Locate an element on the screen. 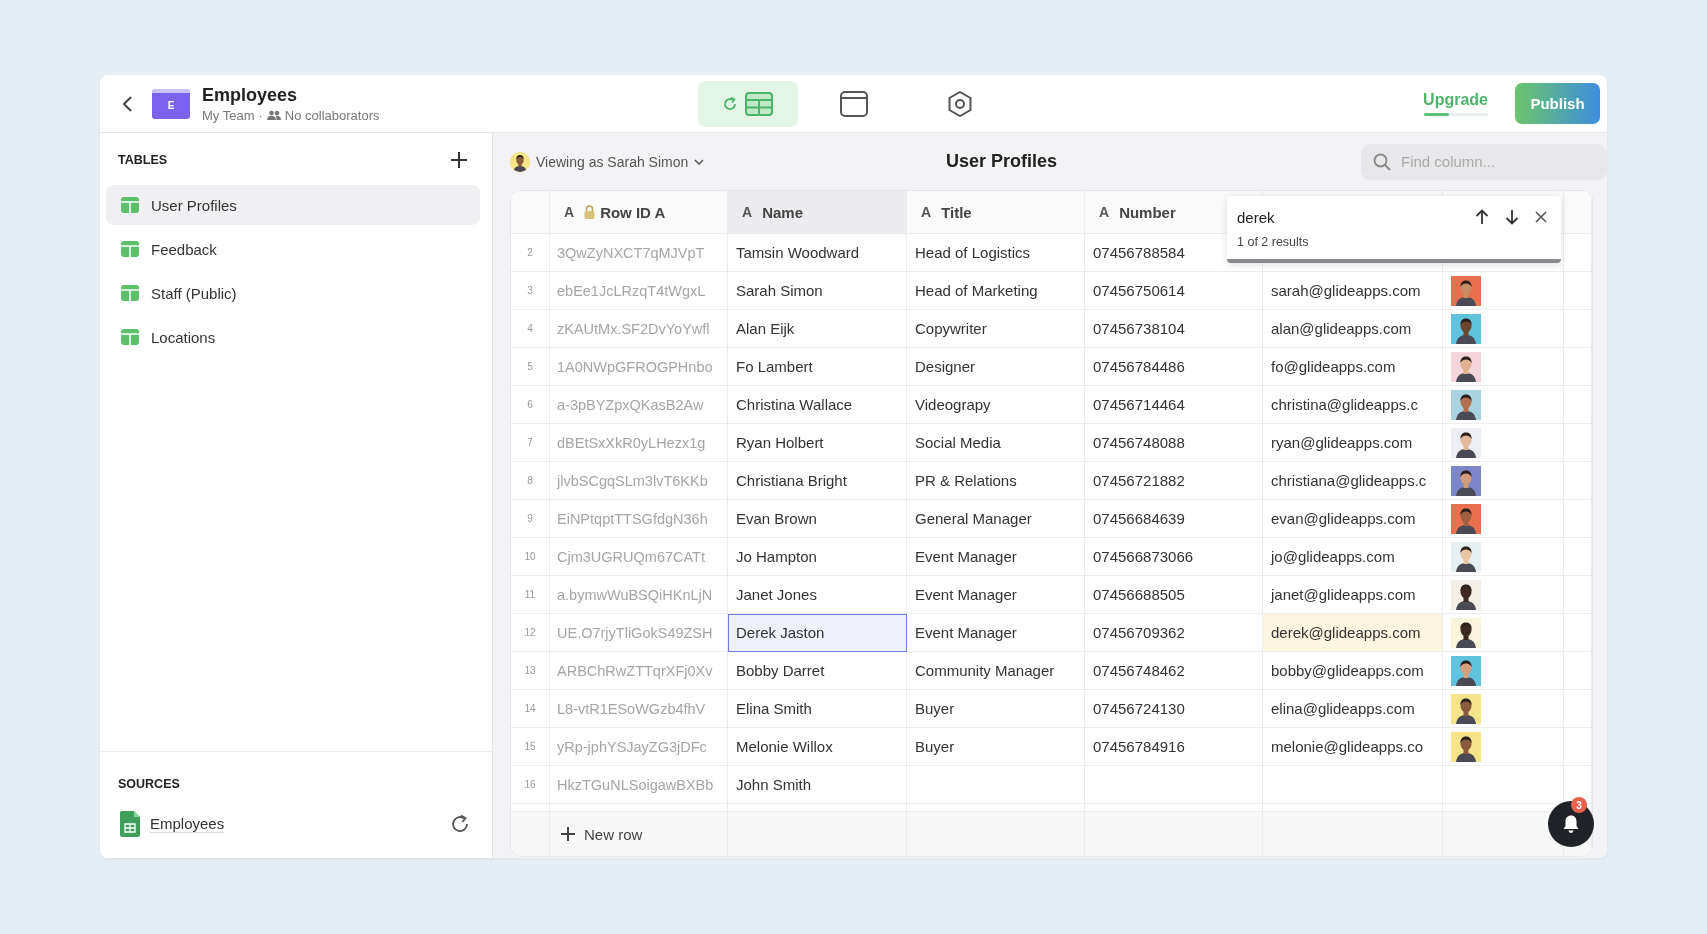 The width and height of the screenshot is (1707, 934). table-cell: PR & Relations is located at coordinates (996, 481).